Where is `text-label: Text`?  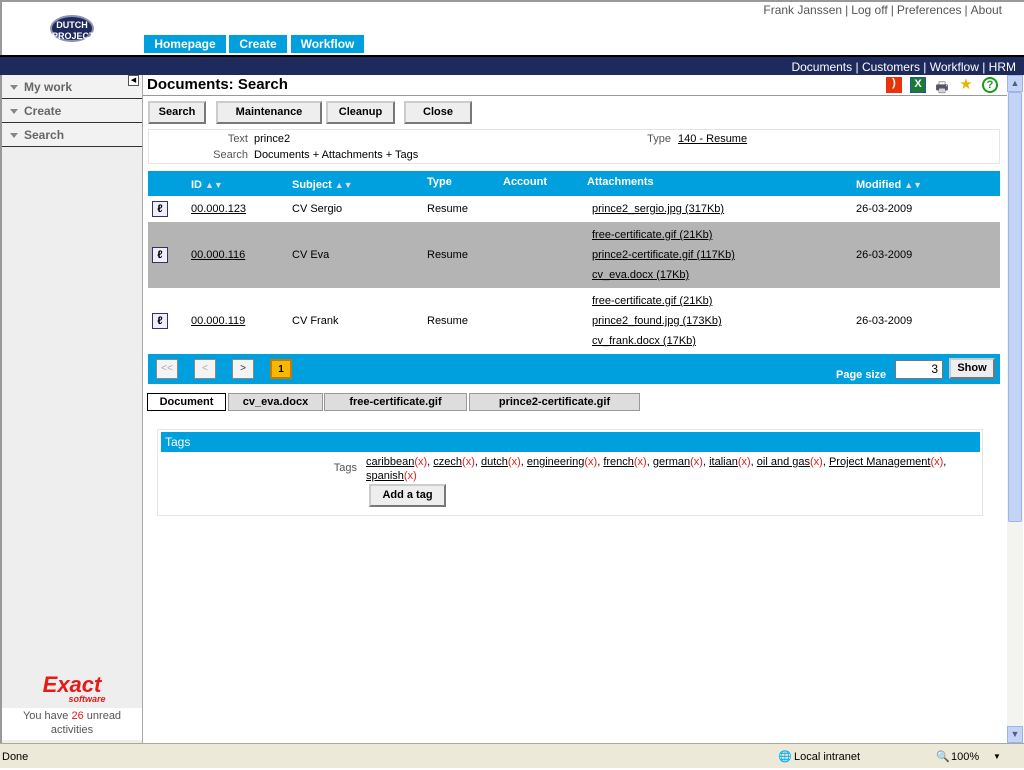
text-label: Text is located at coordinates (237, 139).